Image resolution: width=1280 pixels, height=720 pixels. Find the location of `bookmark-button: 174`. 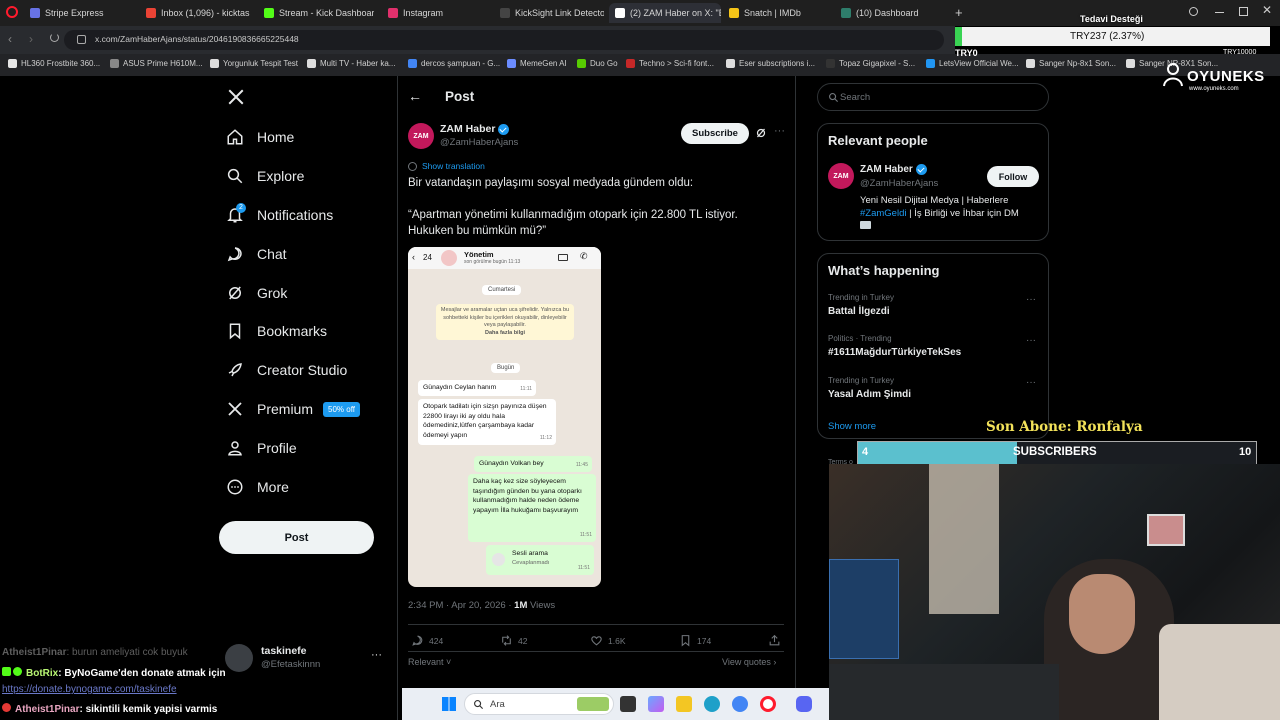

bookmark-button: 174 is located at coordinates (695, 640).